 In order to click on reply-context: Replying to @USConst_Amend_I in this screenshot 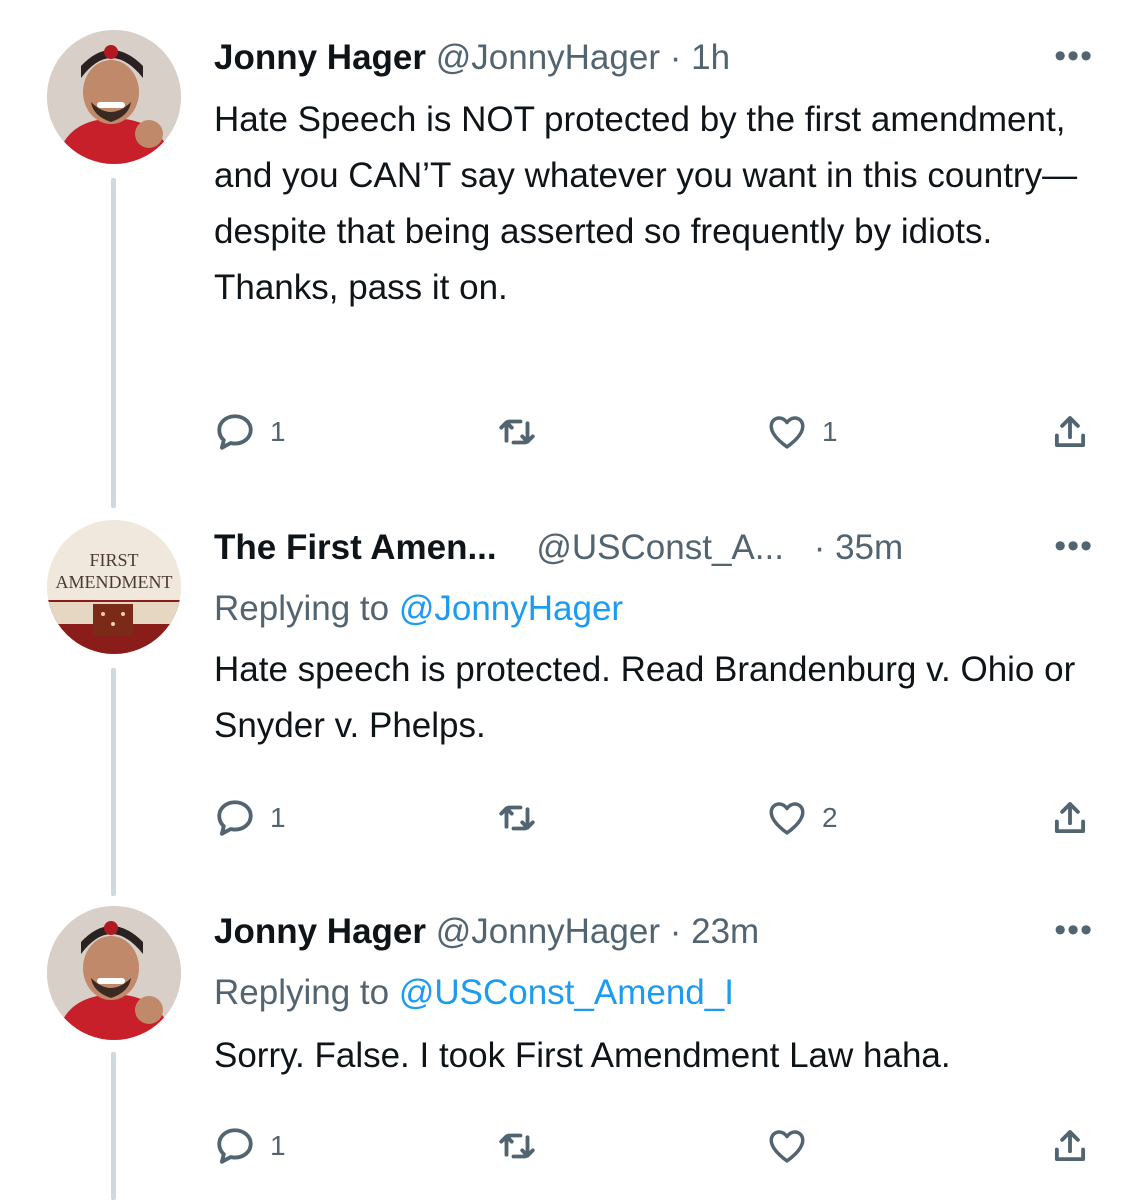, I will do `click(474, 993)`.